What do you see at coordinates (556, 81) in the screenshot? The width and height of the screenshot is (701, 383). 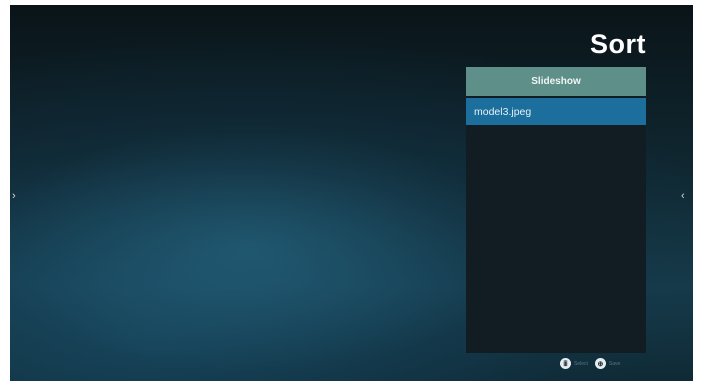 I see `panel-header-slideshow: Slideshow` at bounding box center [556, 81].